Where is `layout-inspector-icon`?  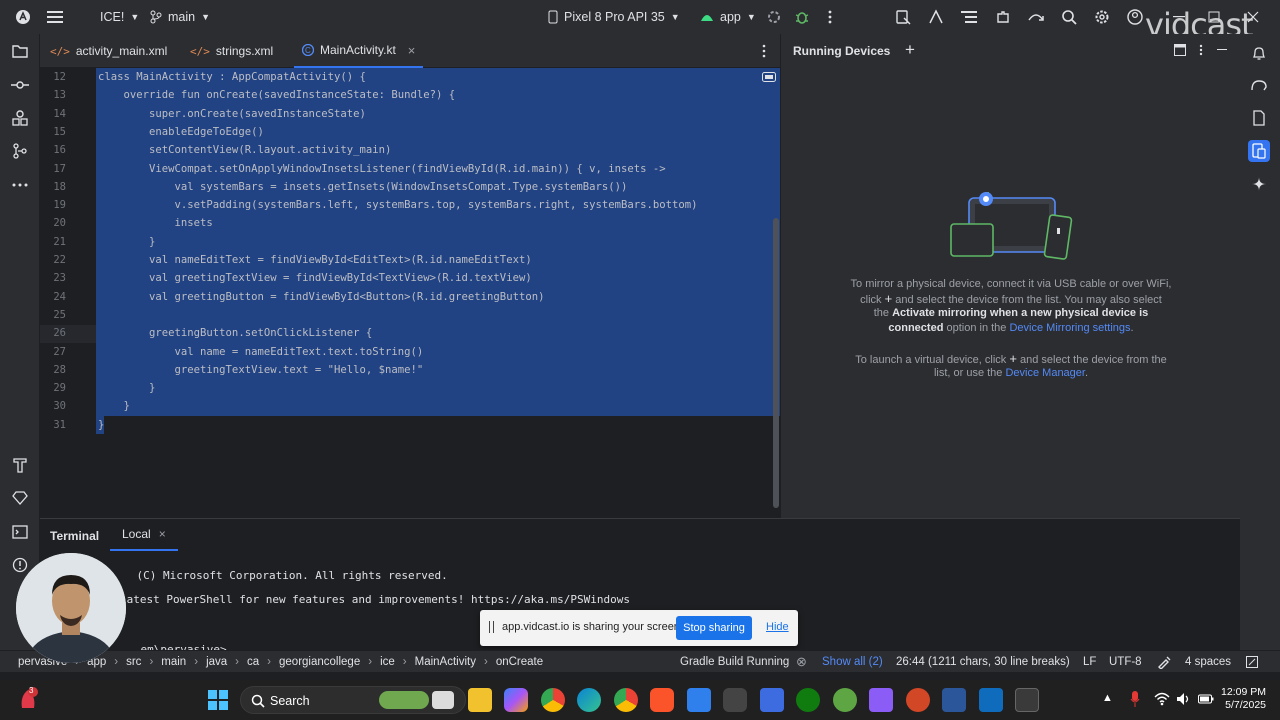
layout-inspector-icon is located at coordinates (936, 17).